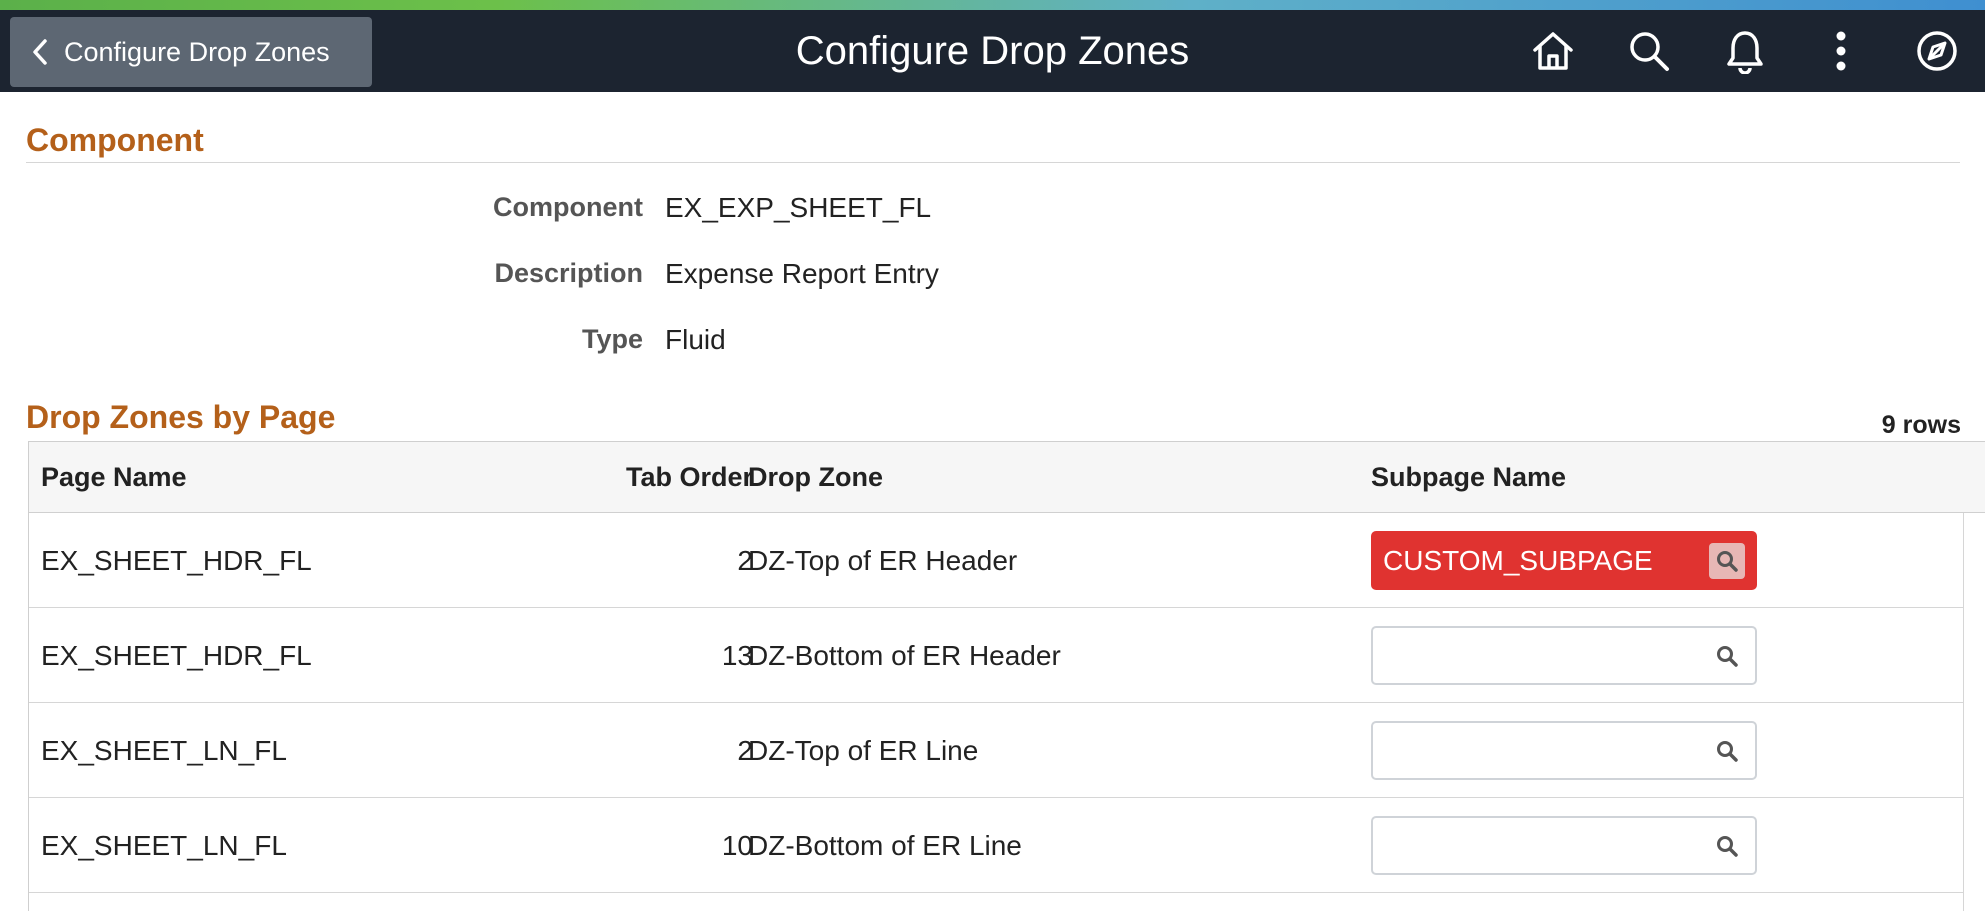 The image size is (1985, 911). I want to click on column-header-subpage-name: Subpage Name, so click(1468, 477).